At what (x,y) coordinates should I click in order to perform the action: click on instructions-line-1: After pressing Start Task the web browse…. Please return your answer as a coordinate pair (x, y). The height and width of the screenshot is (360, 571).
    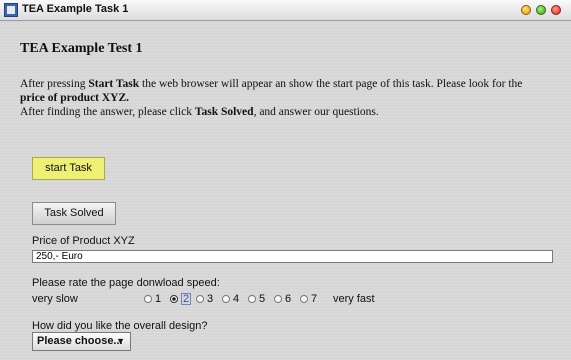
    Looking at the image, I should click on (285, 91).